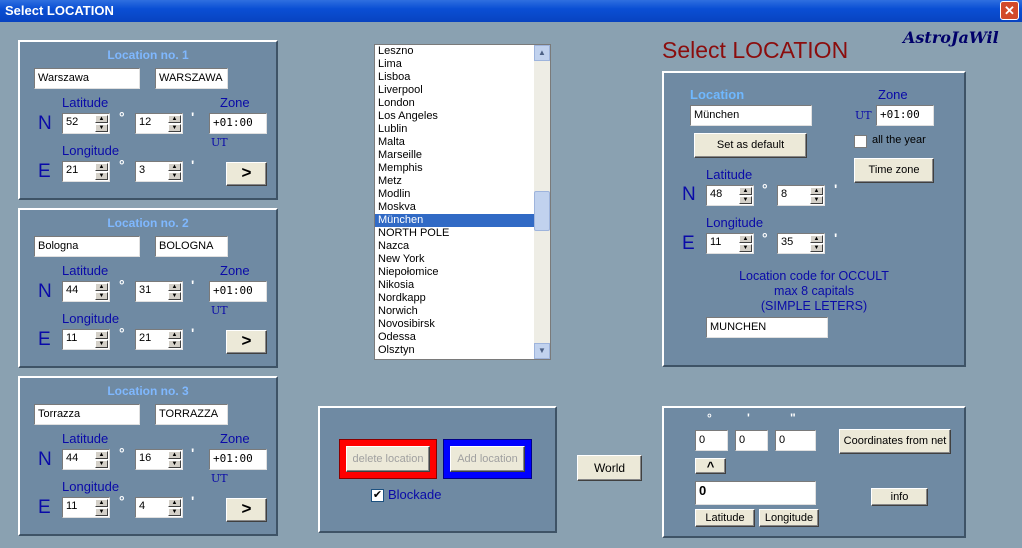 The height and width of the screenshot is (548, 1022). What do you see at coordinates (462, 298) in the screenshot?
I see `list-item: Nordkapp` at bounding box center [462, 298].